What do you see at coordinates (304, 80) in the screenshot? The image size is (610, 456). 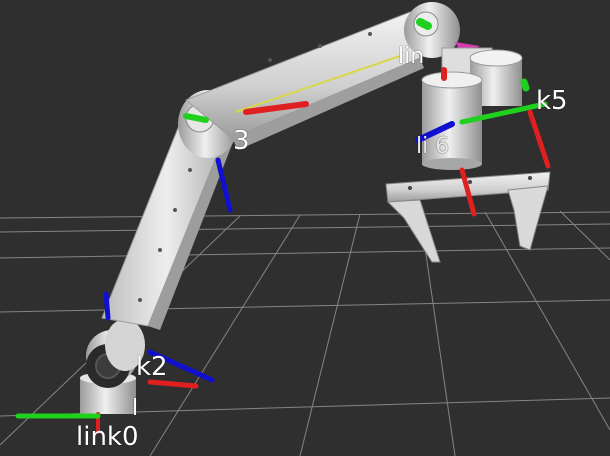 I see `upper-arm` at bounding box center [304, 80].